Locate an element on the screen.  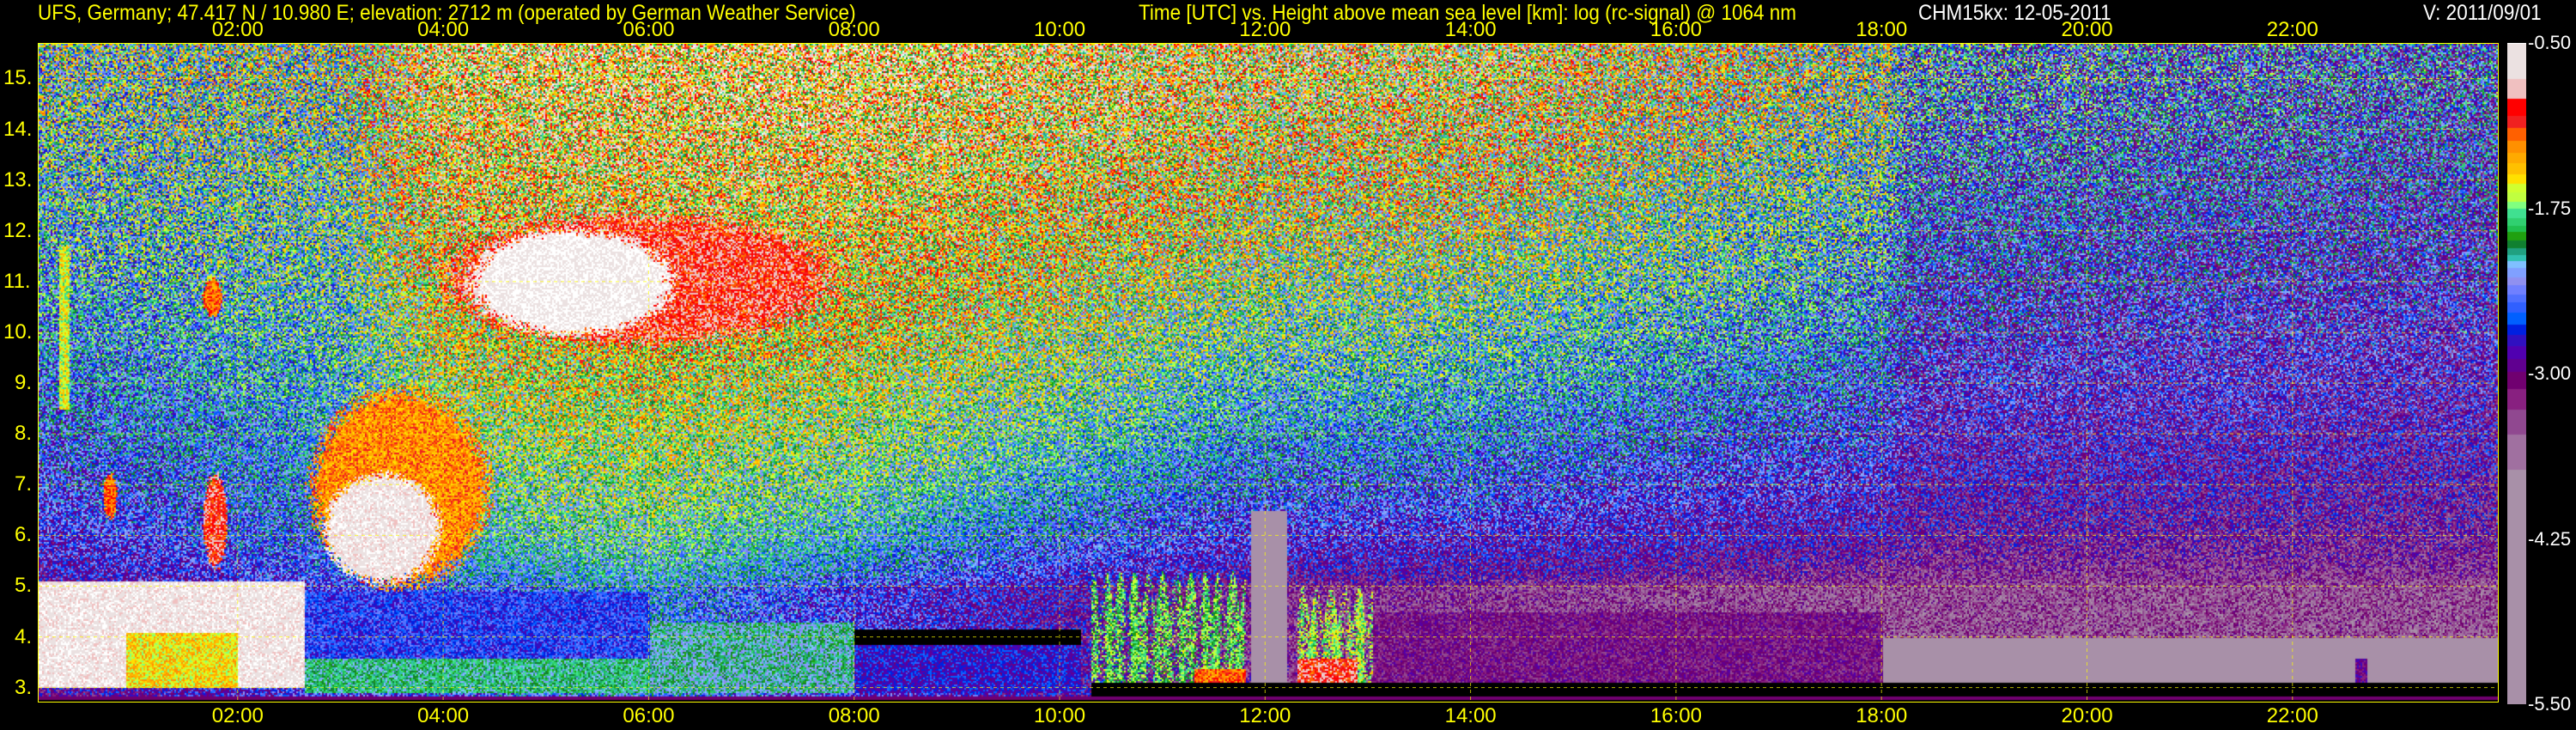
x-tick-label-bottom: 12:00 is located at coordinates (1265, 715).